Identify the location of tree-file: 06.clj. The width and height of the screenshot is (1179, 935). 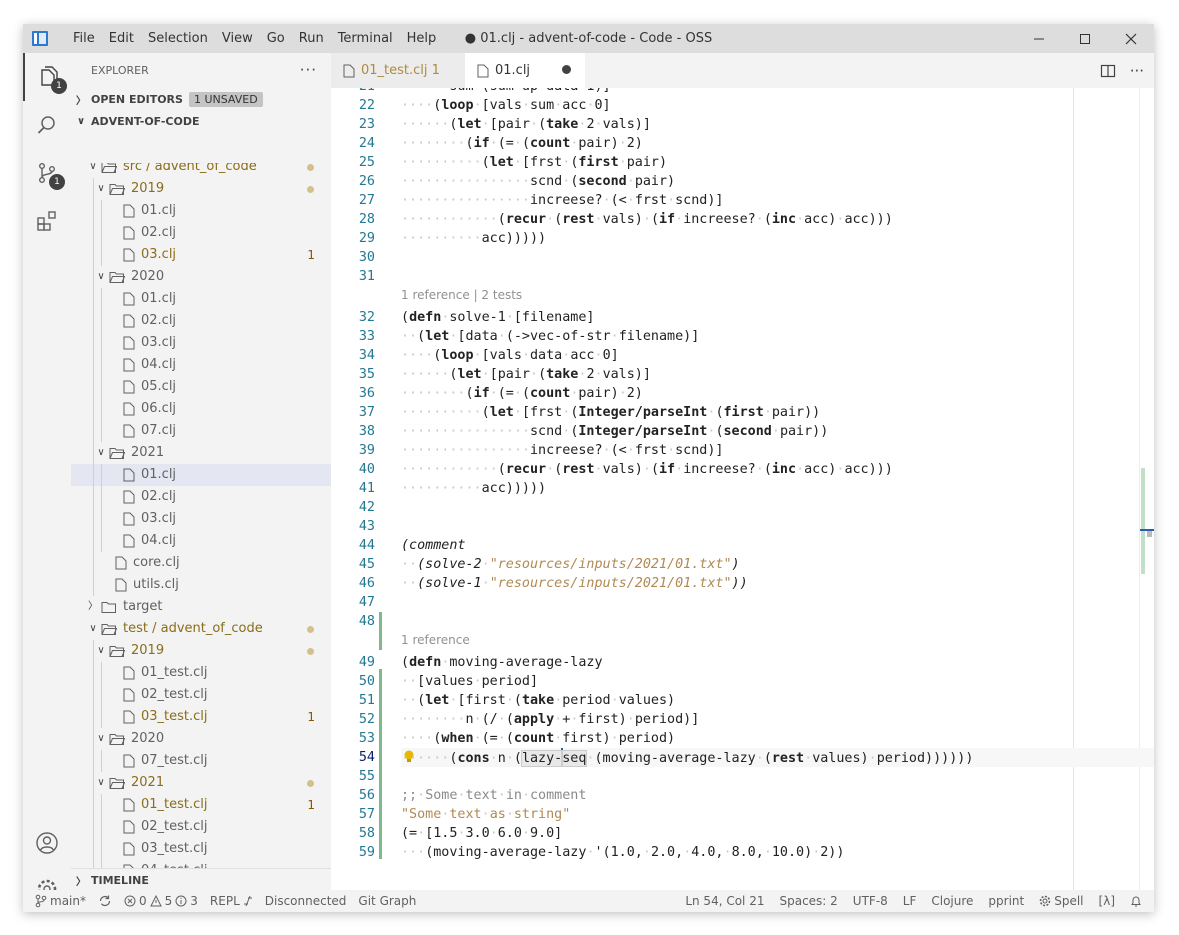
(201, 409).